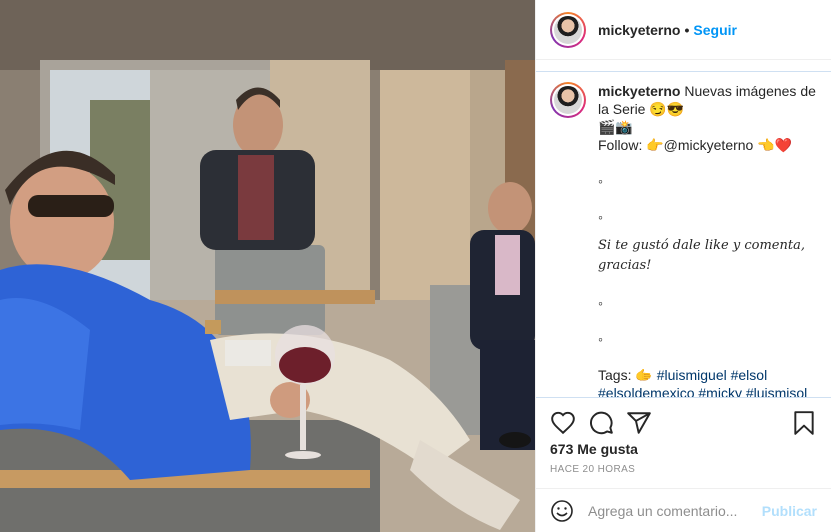 The width and height of the screenshot is (831, 532). Describe the element at coordinates (639, 423) in the screenshot. I see `share-icon` at that location.